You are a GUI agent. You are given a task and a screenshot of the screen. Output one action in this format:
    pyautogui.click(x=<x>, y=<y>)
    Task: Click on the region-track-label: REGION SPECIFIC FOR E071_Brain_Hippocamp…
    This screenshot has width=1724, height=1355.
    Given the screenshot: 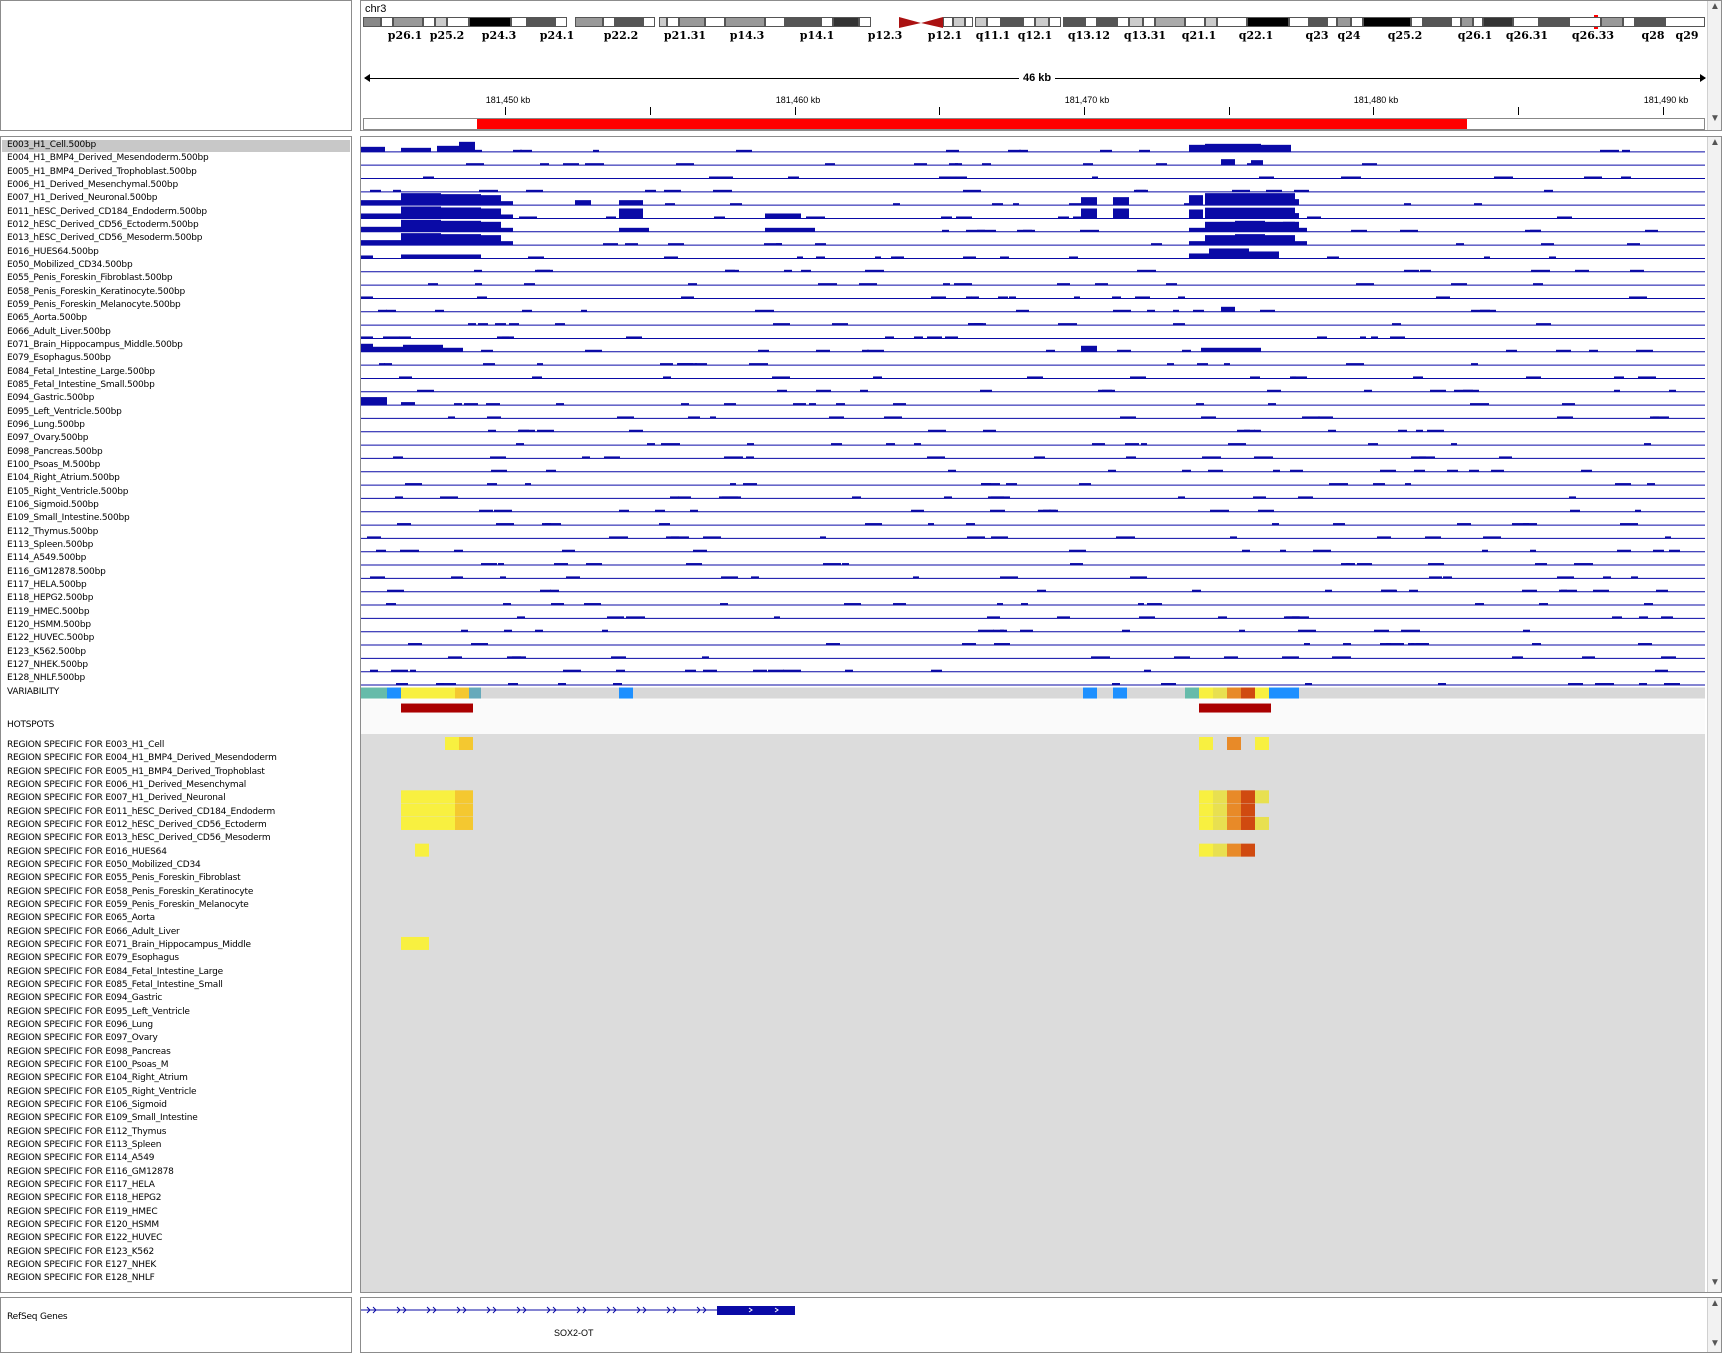 What is the action you would take?
    pyautogui.click(x=129, y=945)
    